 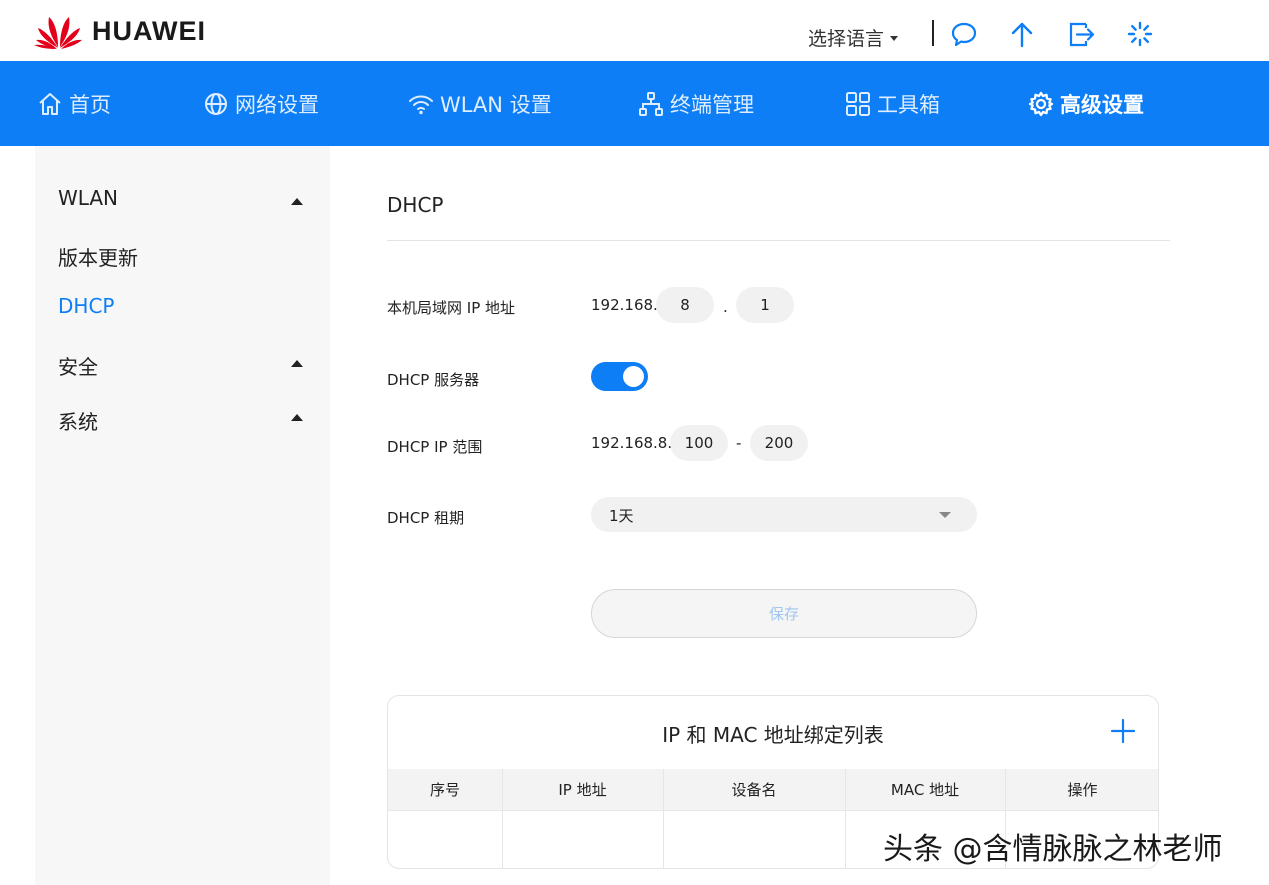 What do you see at coordinates (651, 103) in the screenshot?
I see `devices-icon` at bounding box center [651, 103].